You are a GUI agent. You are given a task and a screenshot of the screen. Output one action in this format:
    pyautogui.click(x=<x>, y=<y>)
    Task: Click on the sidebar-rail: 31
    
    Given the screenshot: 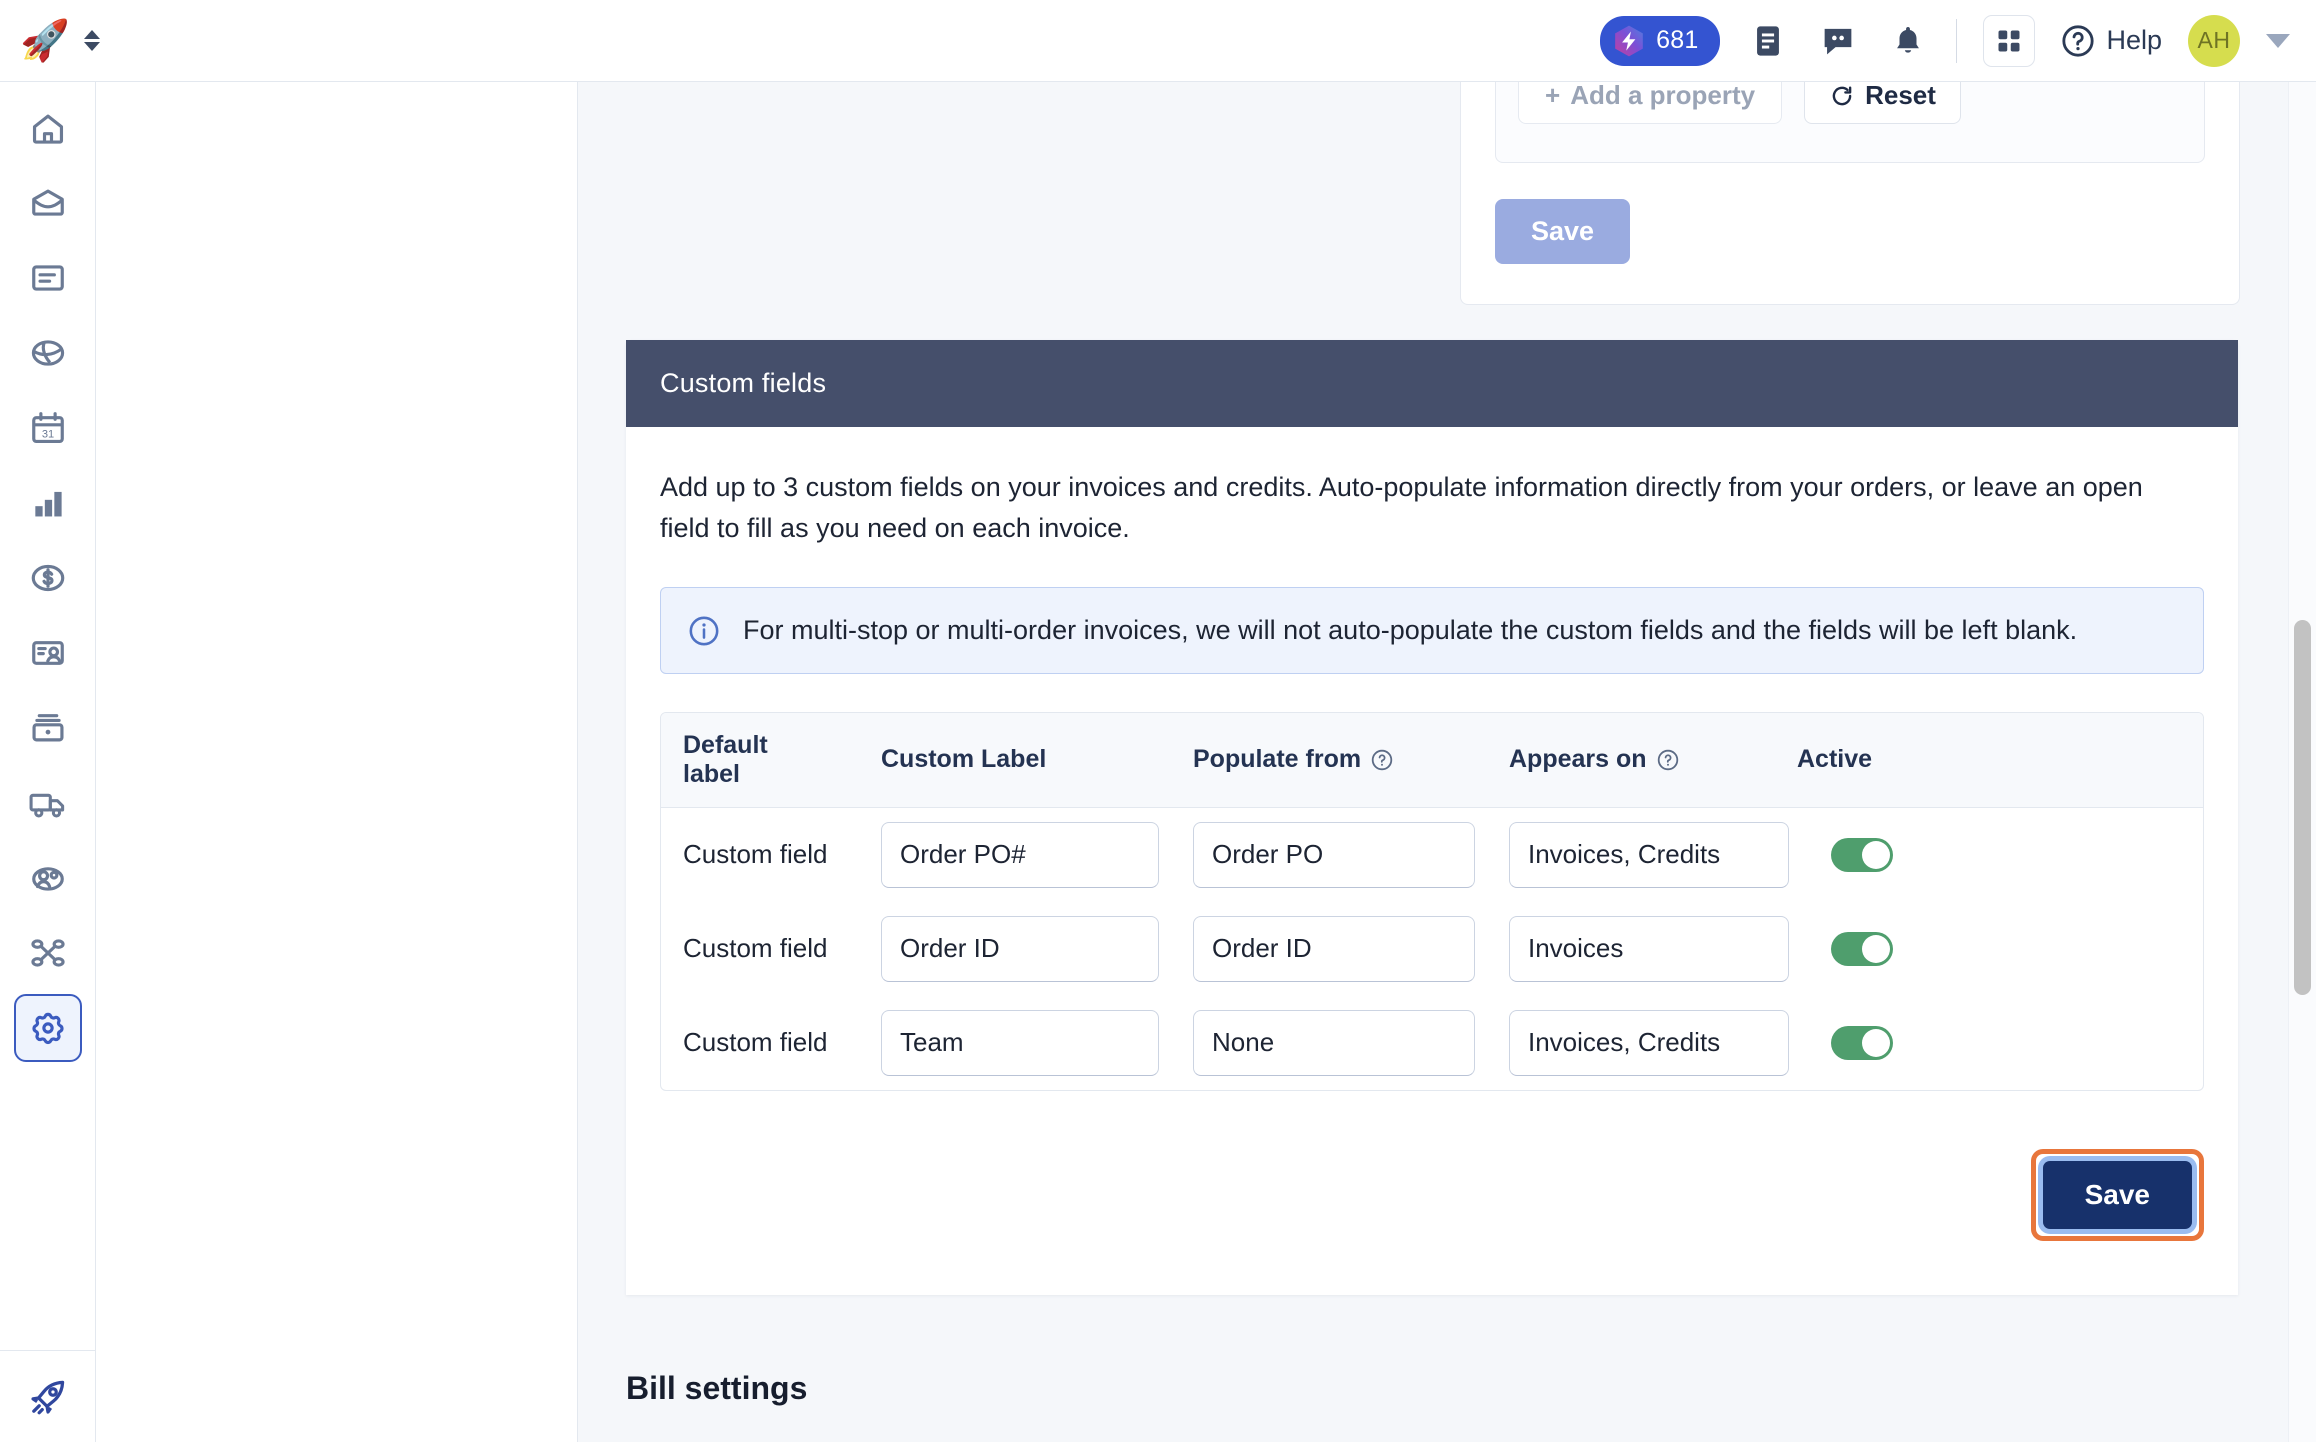 What is the action you would take?
    pyautogui.click(x=48, y=762)
    